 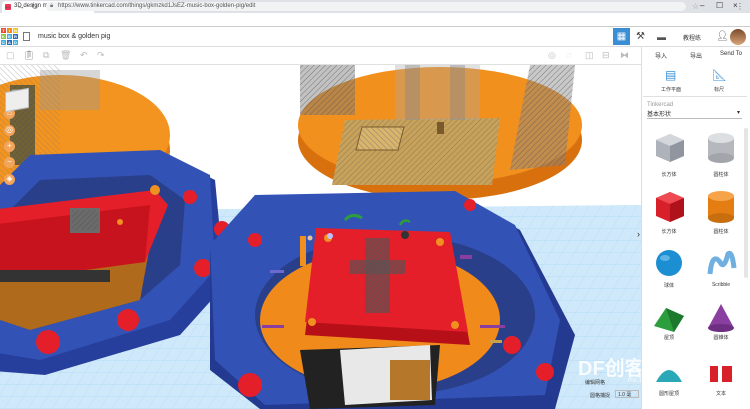 What do you see at coordinates (8, 6) in the screenshot?
I see `back-arrow-icon: ←` at bounding box center [8, 6].